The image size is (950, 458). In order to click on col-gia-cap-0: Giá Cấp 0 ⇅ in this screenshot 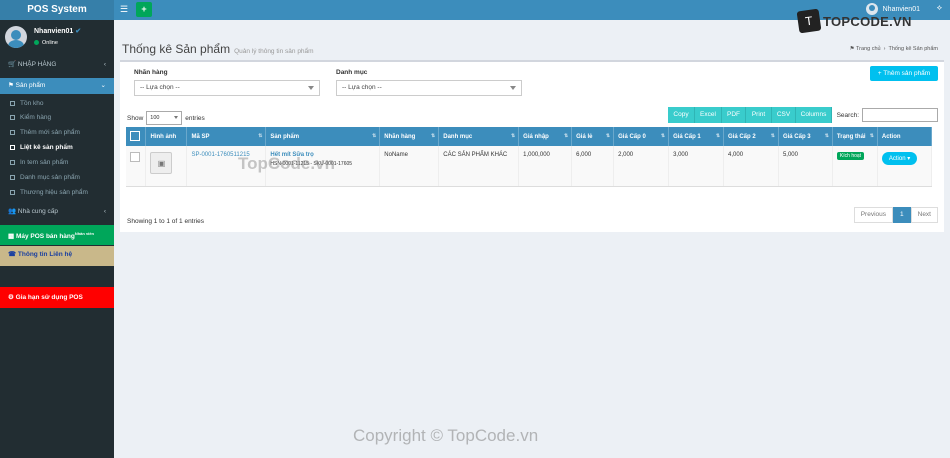, I will do `click(641, 136)`.